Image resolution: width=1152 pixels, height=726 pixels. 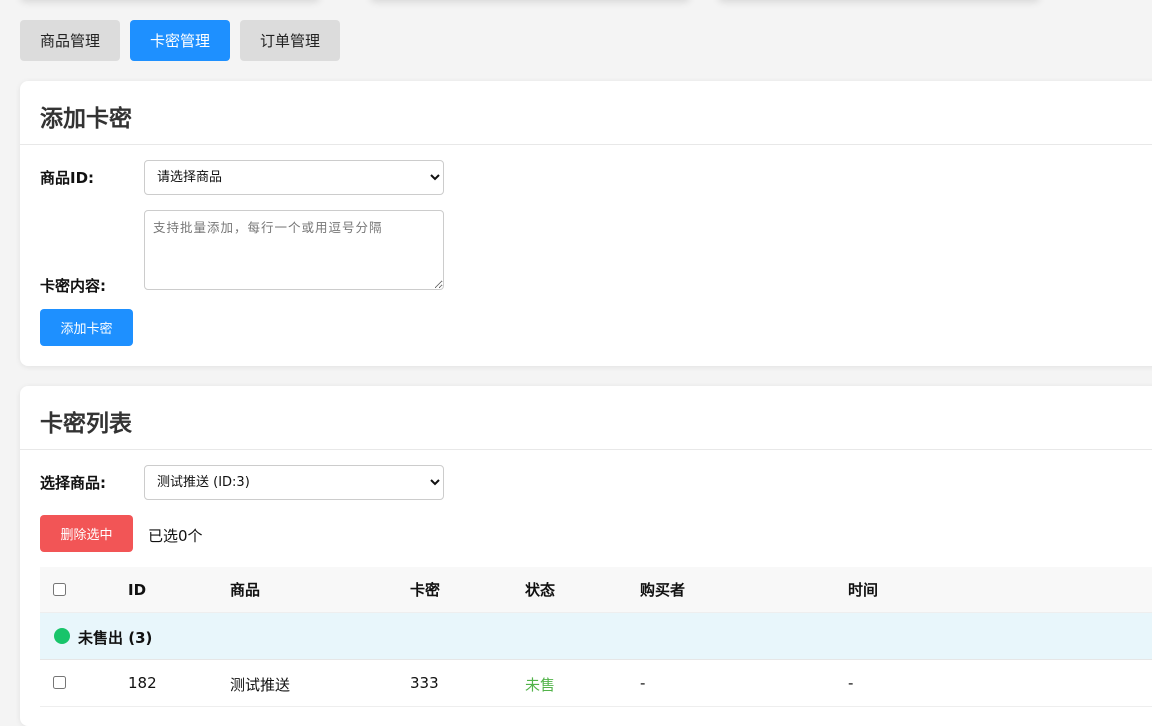 I want to click on tab-order-management: 订单管理, so click(x=290, y=40).